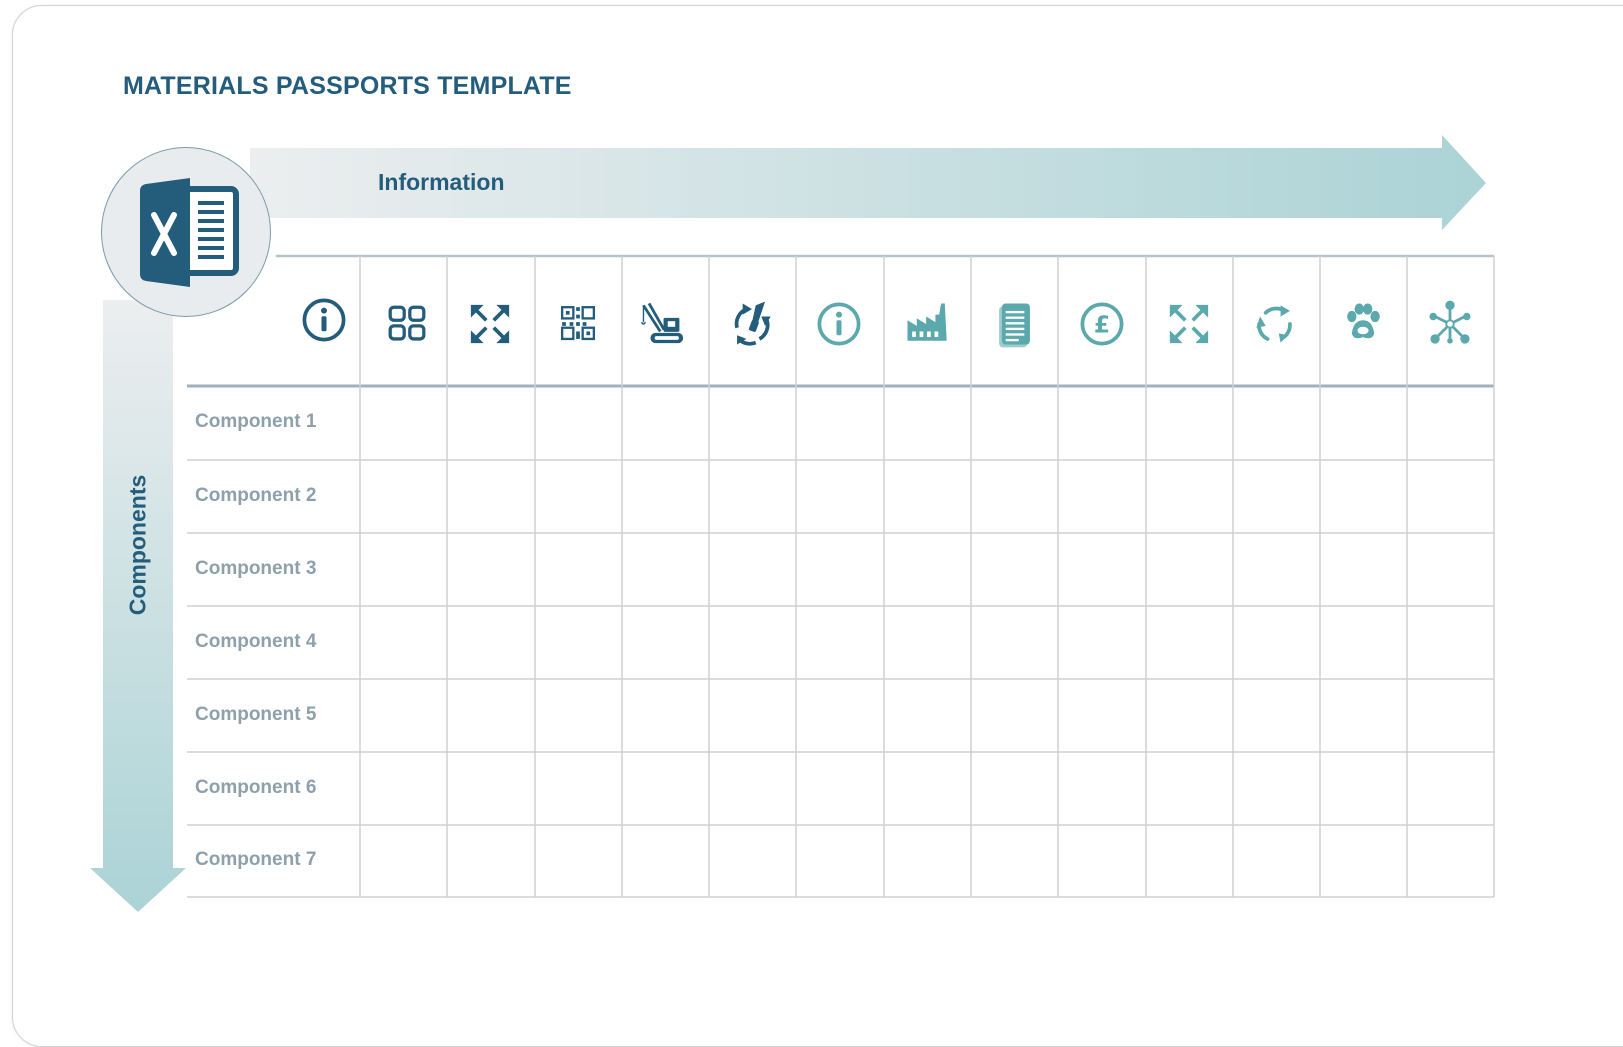 Image resolution: width=1623 pixels, height=1047 pixels. What do you see at coordinates (256, 421) in the screenshot?
I see `row-label: Component 1` at bounding box center [256, 421].